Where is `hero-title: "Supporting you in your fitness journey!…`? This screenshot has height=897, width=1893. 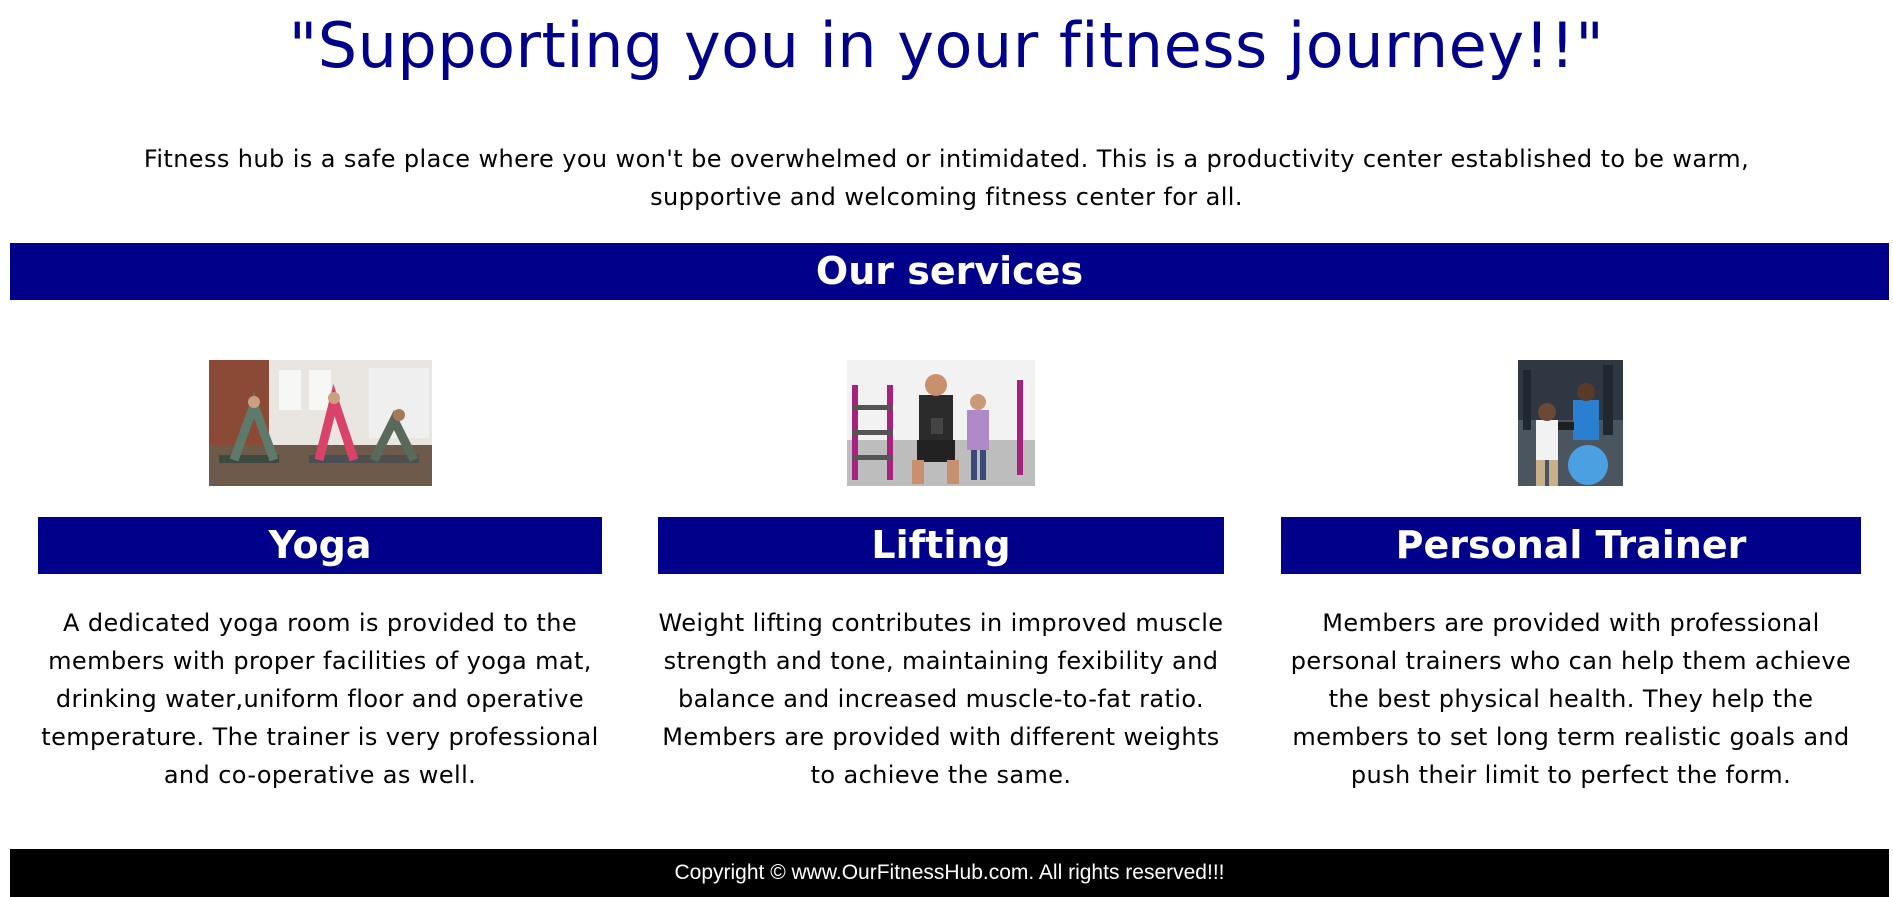 hero-title: "Supporting you in your fitness journey!… is located at coordinates (946, 45).